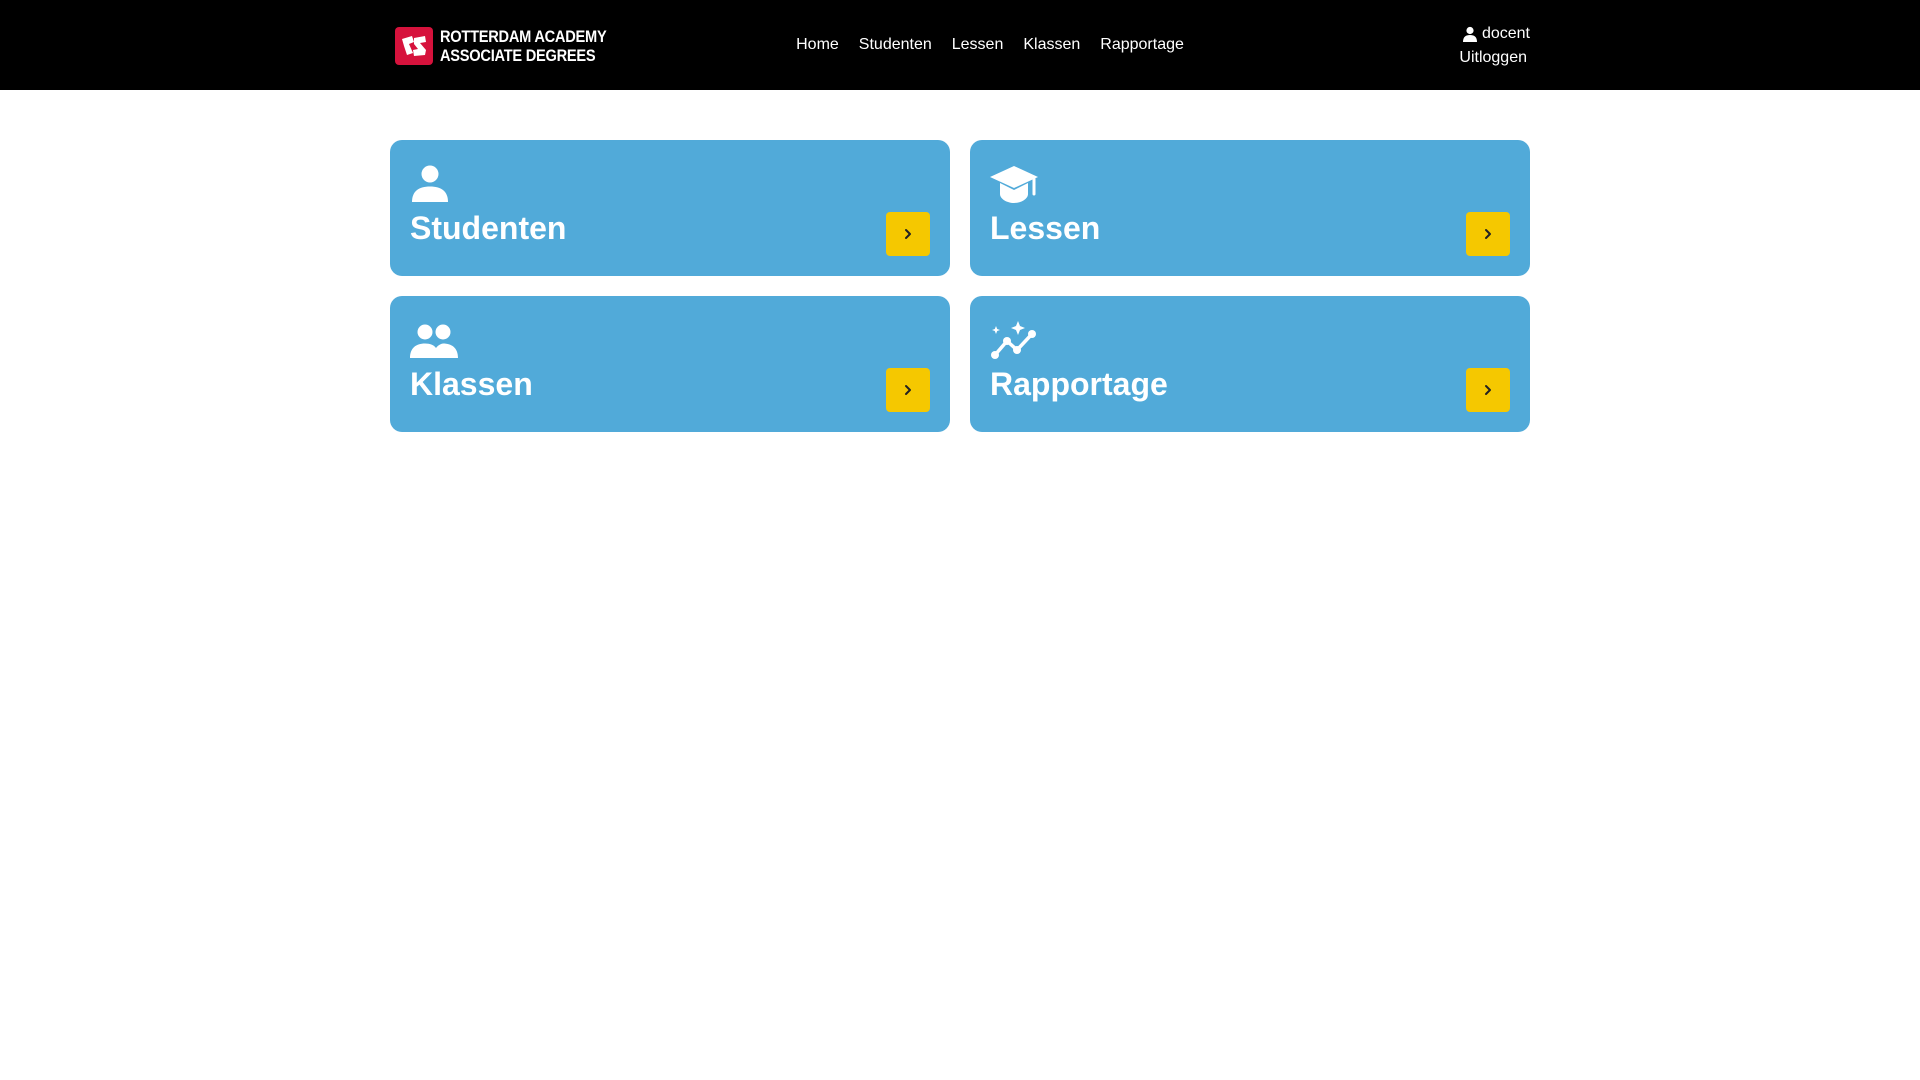  Describe the element at coordinates (518, 55) in the screenshot. I see `logo-line-2: ASSOCIATE DEGREES` at that location.